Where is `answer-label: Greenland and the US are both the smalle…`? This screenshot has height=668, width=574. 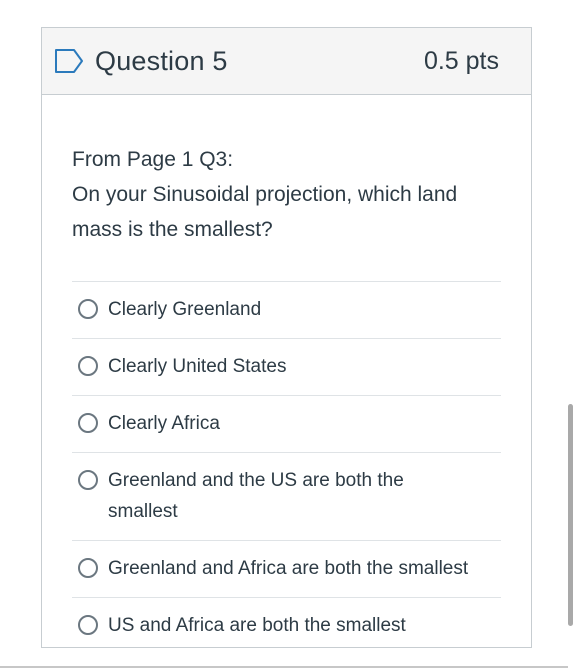
answer-label: Greenland and the US are both the smalle… is located at coordinates (256, 496).